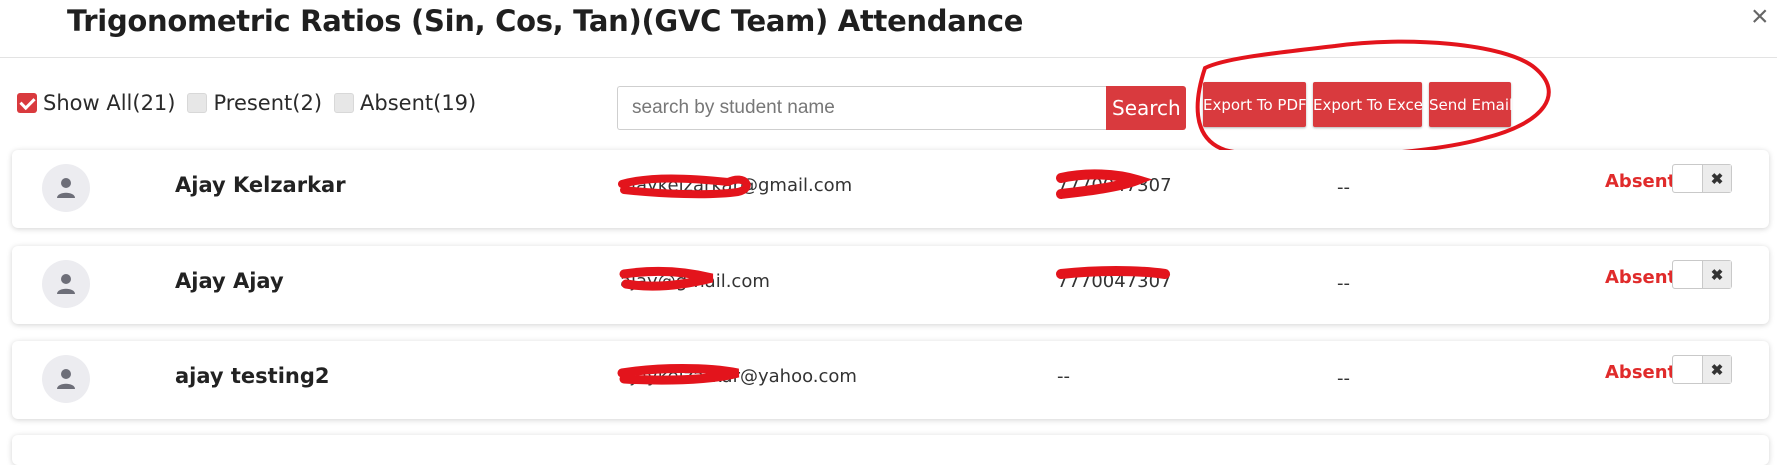 This screenshot has width=1777, height=465. What do you see at coordinates (1063, 376) in the screenshot?
I see `student-phone: --` at bounding box center [1063, 376].